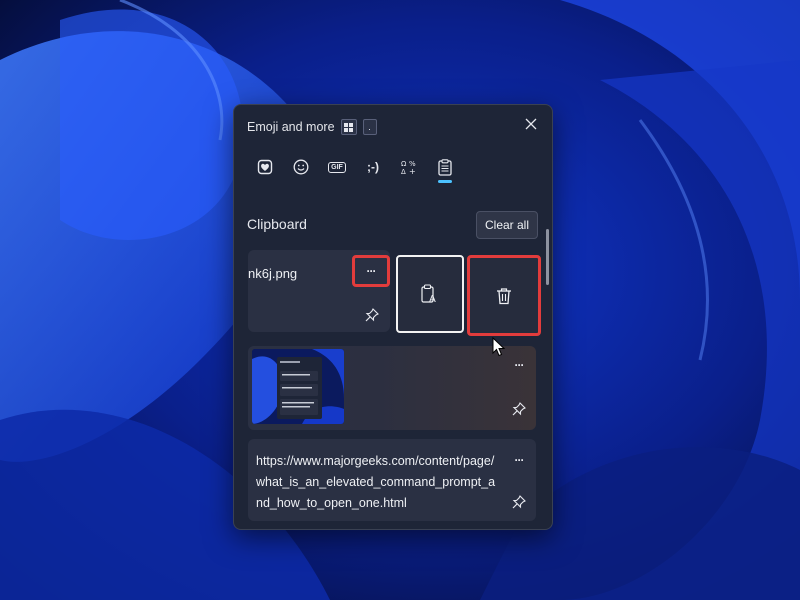 The height and width of the screenshot is (600, 800). I want to click on paste-as-text-button: A, so click(430, 294).